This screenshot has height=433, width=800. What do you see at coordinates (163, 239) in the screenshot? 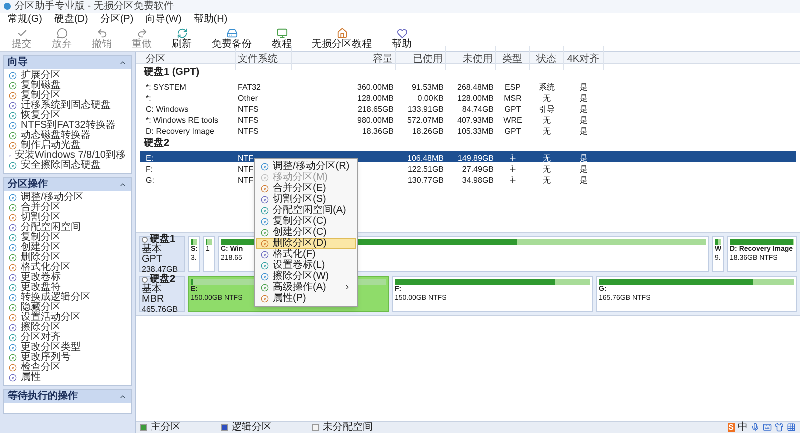
I see `disk-name: 硬盘1` at bounding box center [163, 239].